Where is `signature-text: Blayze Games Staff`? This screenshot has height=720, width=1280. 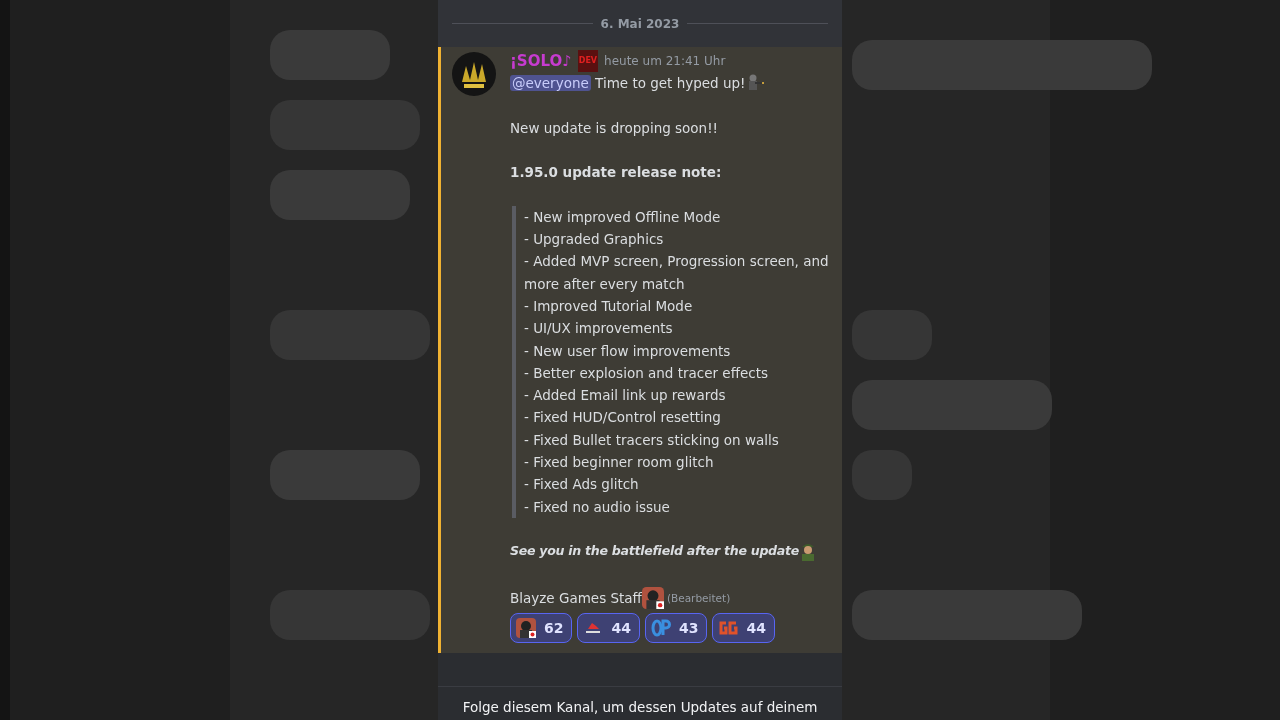 signature-text: Blayze Games Staff is located at coordinates (576, 598).